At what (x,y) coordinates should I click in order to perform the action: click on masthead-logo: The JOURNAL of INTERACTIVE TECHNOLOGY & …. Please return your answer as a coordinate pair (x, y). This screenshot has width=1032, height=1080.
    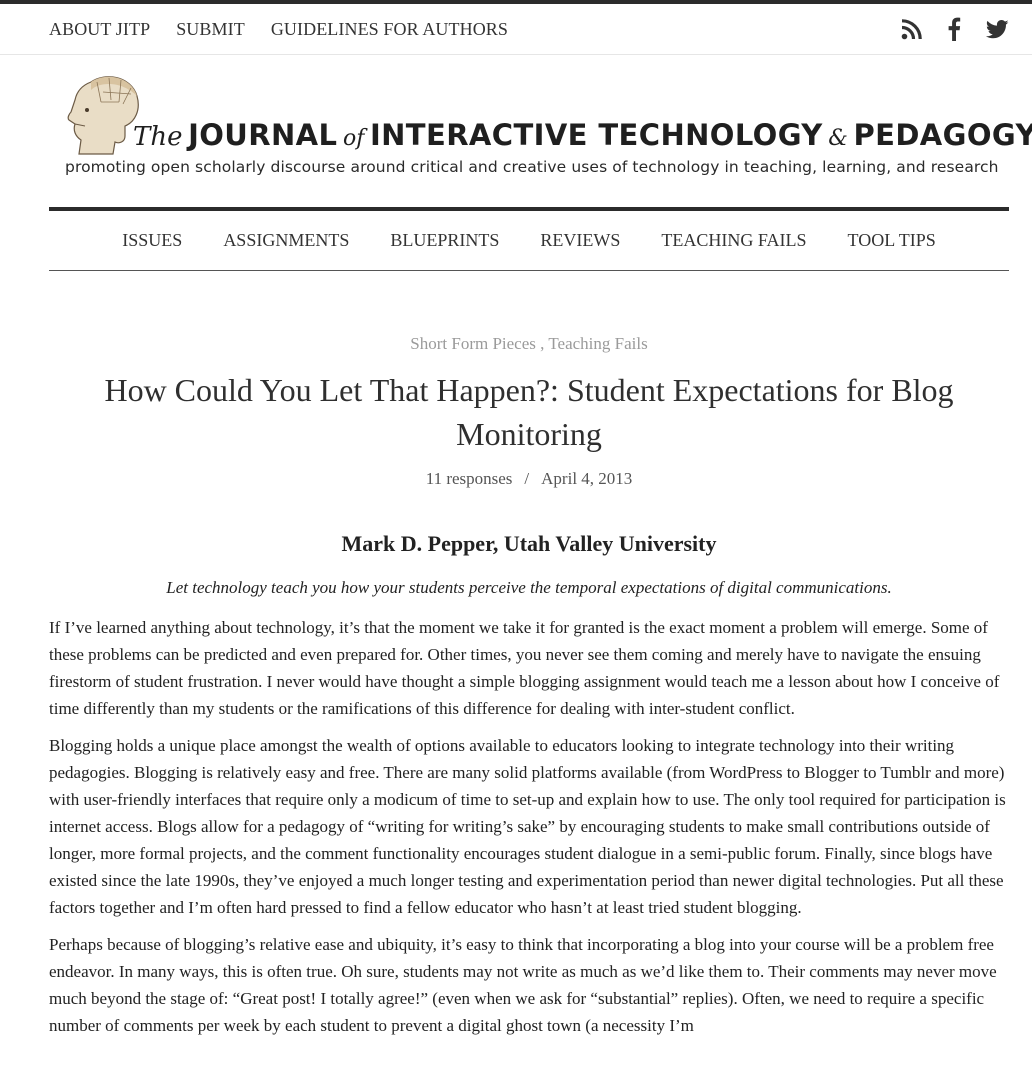
    Looking at the image, I should click on (540, 131).